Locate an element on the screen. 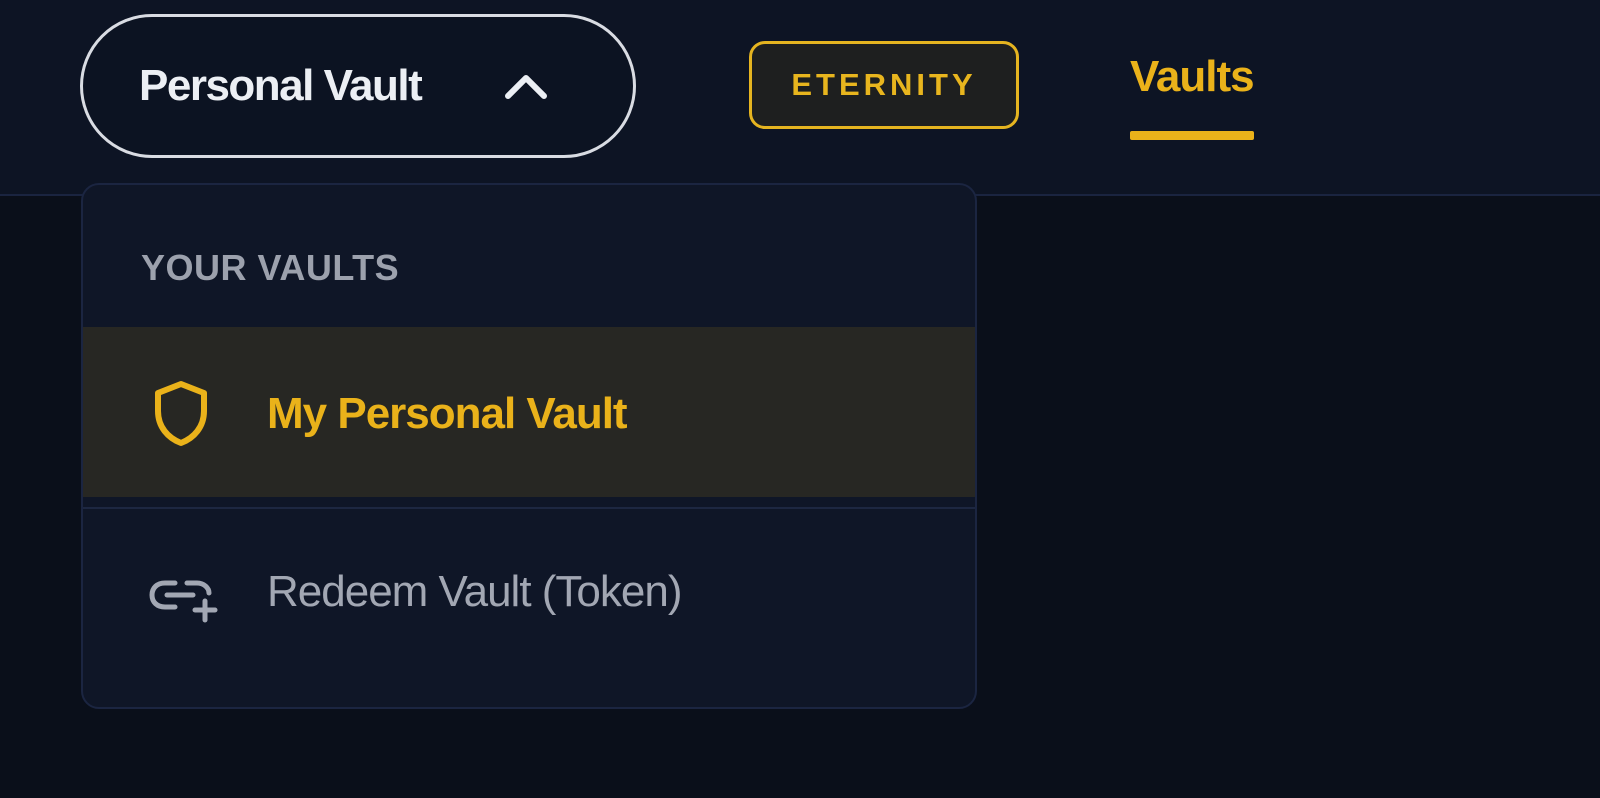 This screenshot has width=1600, height=798. active-tab-indicator is located at coordinates (1192, 135).